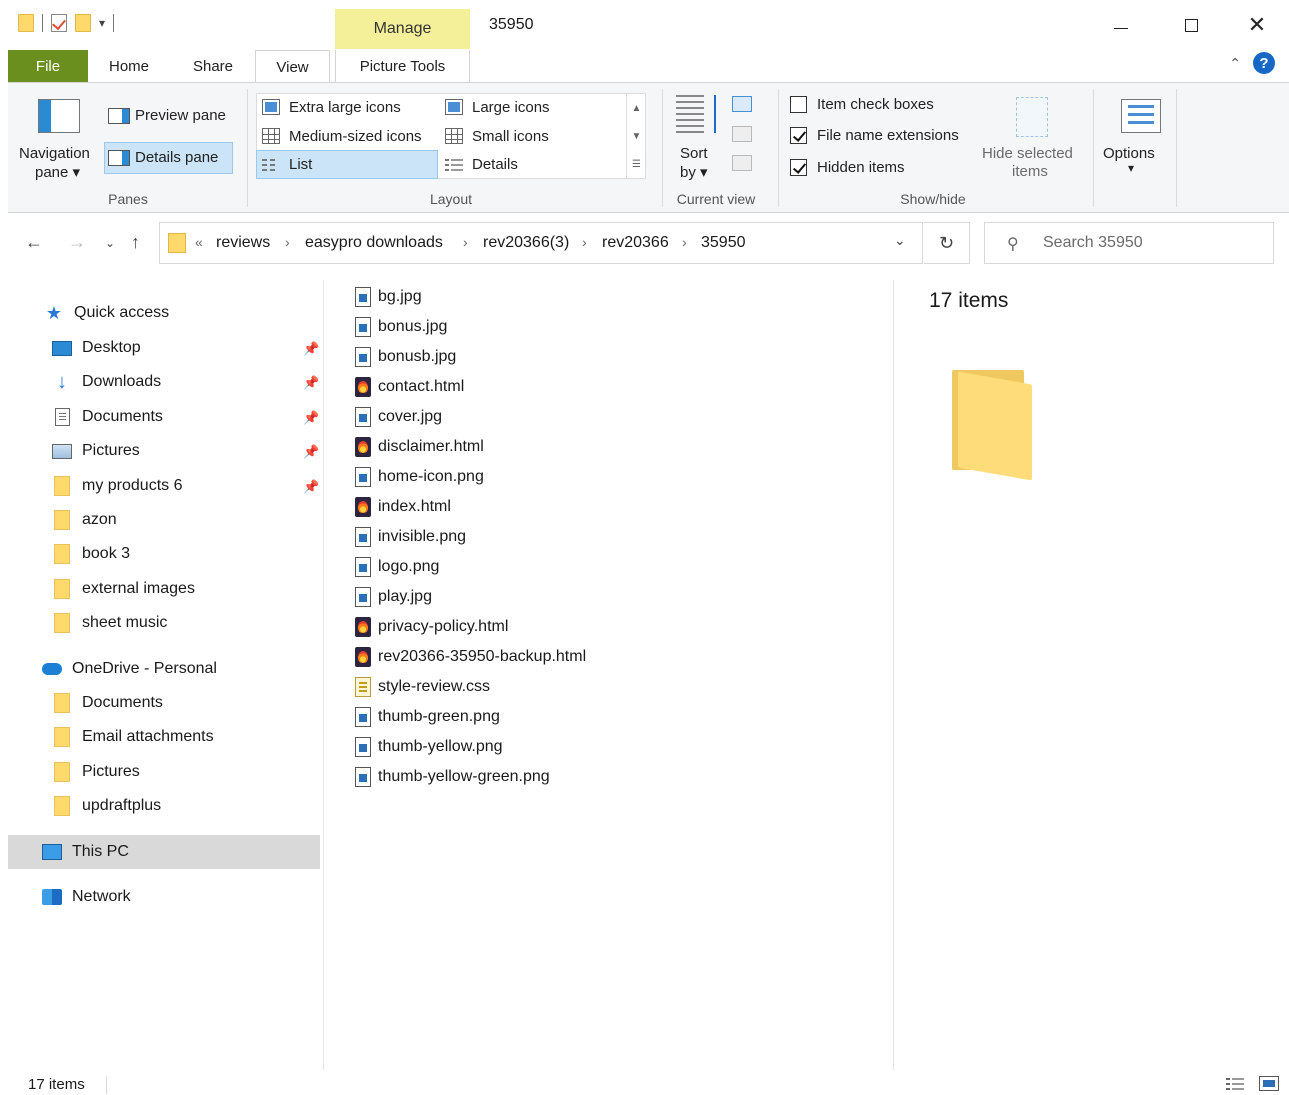 This screenshot has height=1095, width=1289. I want to click on sort-label: Sort, so click(694, 153).